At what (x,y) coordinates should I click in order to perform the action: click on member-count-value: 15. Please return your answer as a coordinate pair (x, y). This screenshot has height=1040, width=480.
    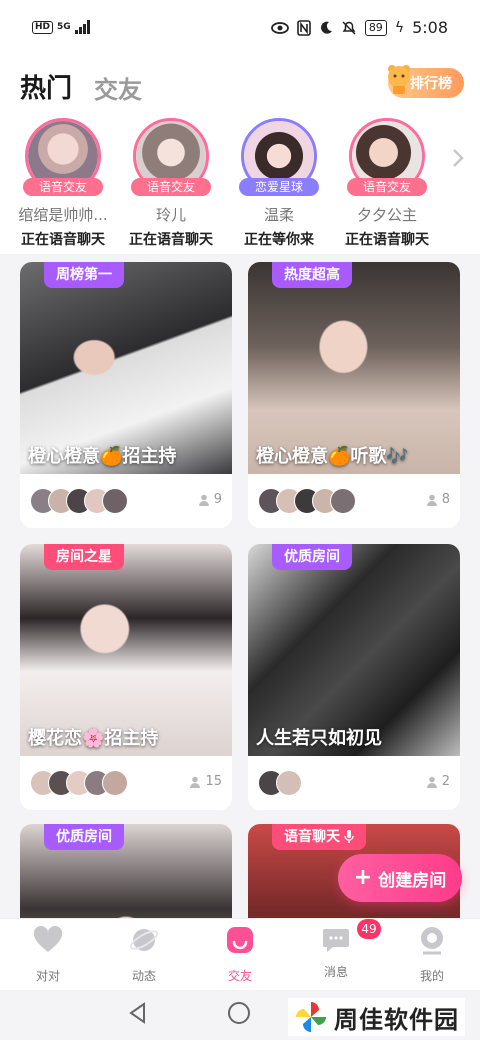
    Looking at the image, I should click on (213, 781).